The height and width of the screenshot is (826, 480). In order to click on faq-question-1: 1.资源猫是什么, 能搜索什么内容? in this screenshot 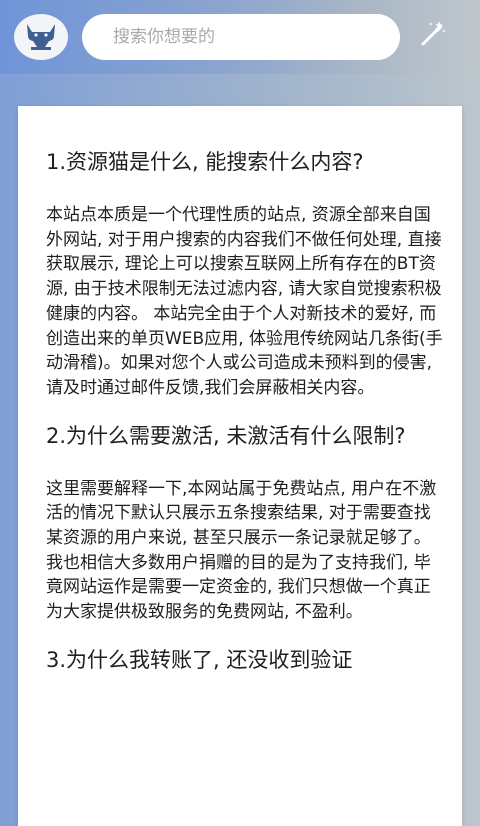, I will do `click(205, 162)`.